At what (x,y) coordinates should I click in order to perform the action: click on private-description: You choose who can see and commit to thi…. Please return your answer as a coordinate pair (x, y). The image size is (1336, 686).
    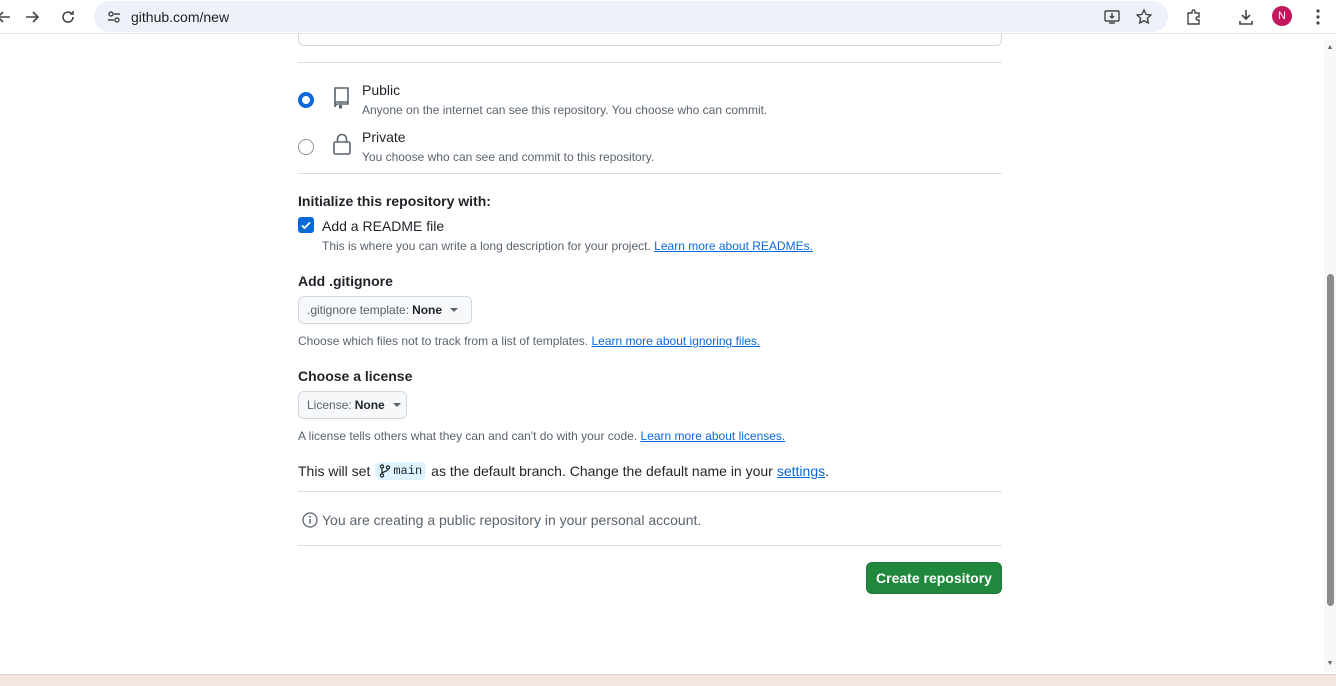
    Looking at the image, I should click on (508, 157).